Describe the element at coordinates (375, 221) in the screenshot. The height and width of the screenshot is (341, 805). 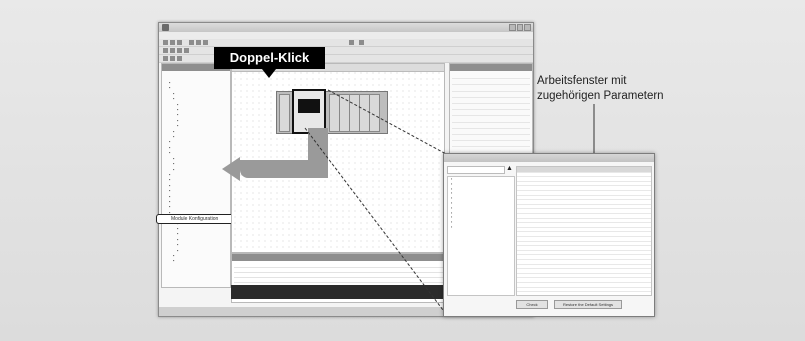
I see `guide-line-bottom` at that location.